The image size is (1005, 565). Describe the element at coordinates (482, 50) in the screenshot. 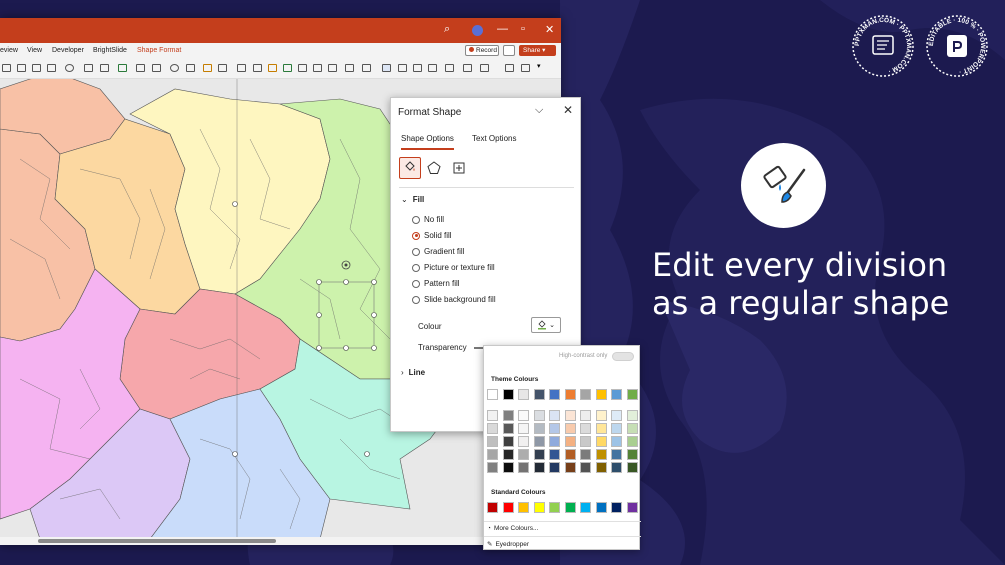

I see `record-button: Record` at that location.